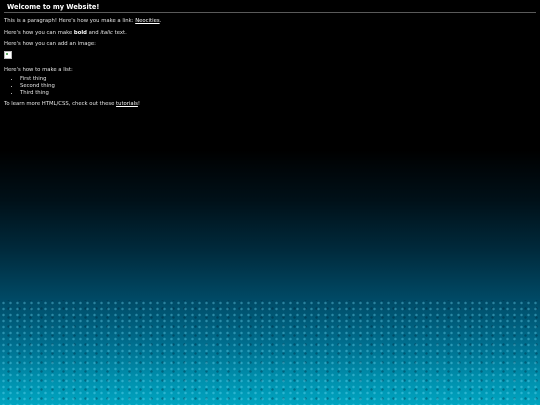  I want to click on bold-text: bold, so click(80, 32).